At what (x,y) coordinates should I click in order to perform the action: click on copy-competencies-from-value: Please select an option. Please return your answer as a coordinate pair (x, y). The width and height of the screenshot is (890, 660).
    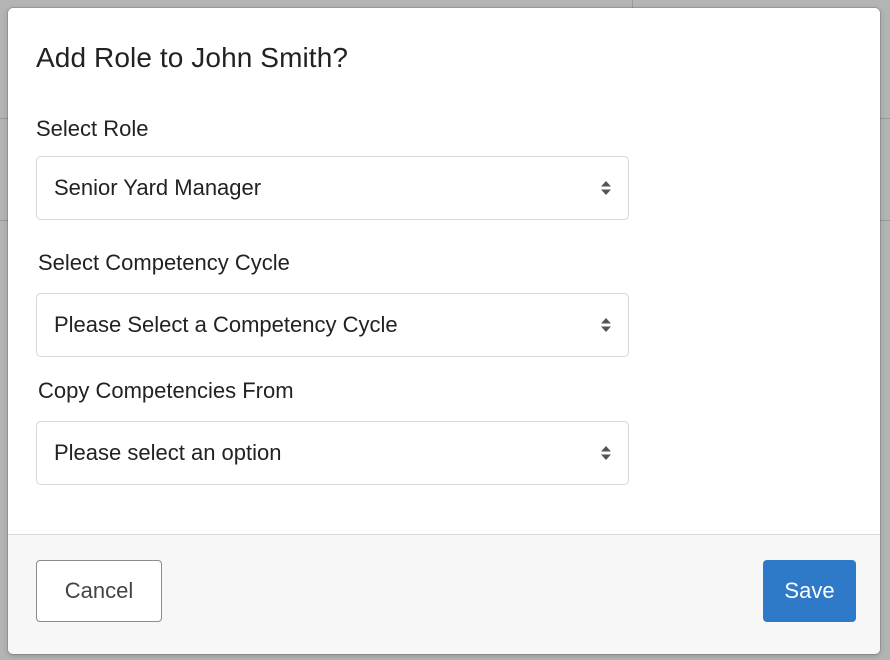
    Looking at the image, I should click on (168, 452).